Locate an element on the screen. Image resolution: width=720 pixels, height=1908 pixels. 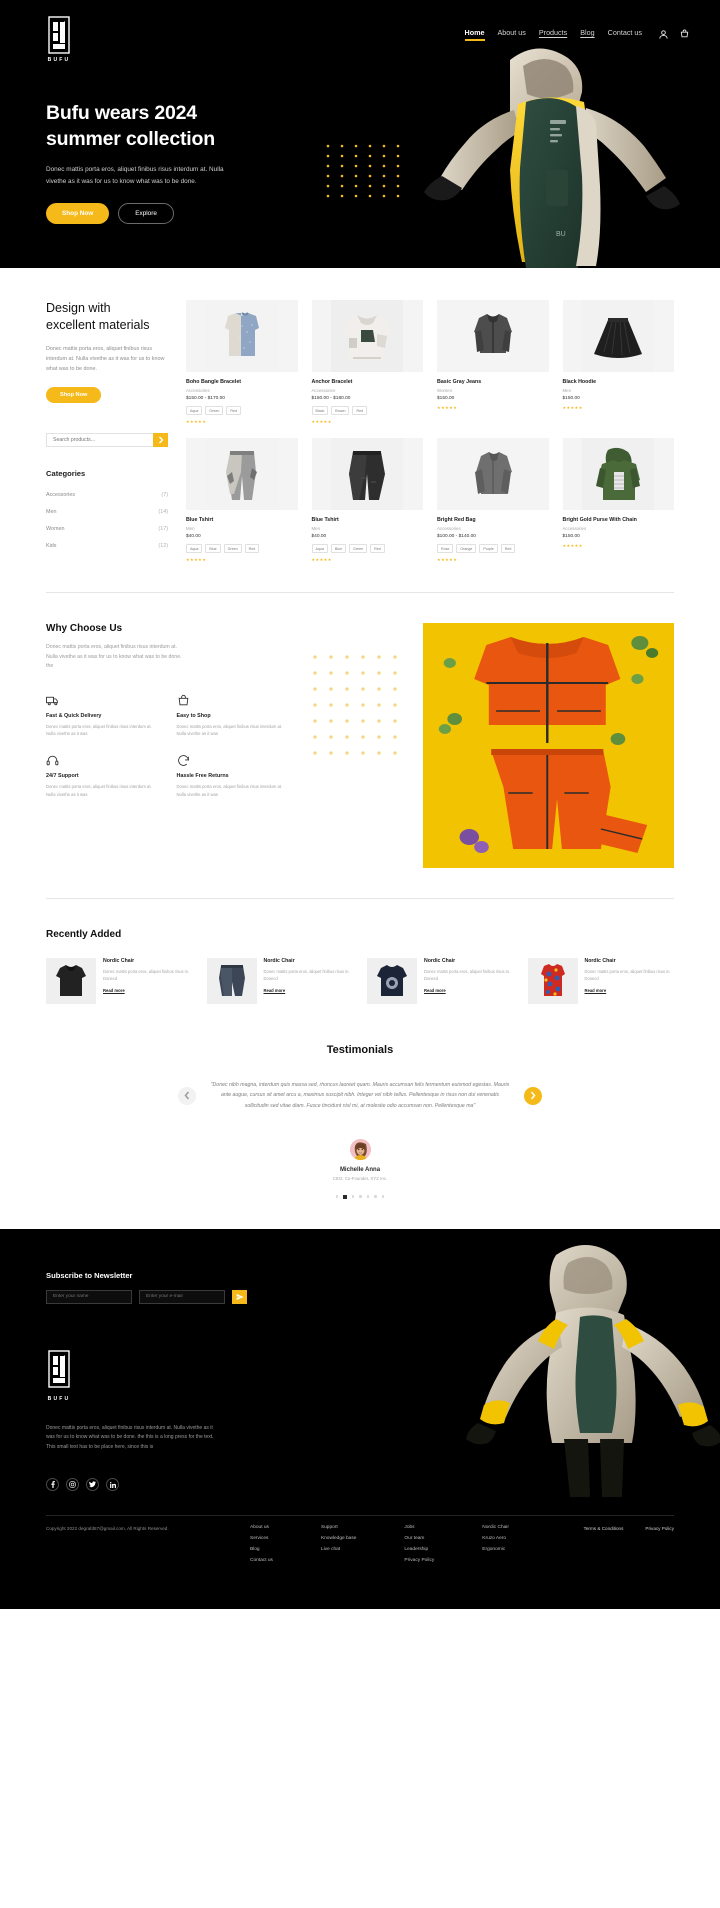
category-item-men: Men (14) is located at coordinates (107, 512).